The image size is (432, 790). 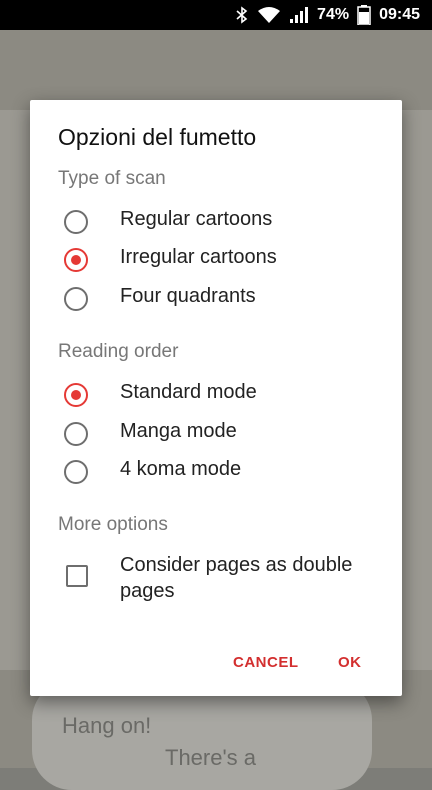 What do you see at coordinates (113, 524) in the screenshot?
I see `section-title-more-options: More options` at bounding box center [113, 524].